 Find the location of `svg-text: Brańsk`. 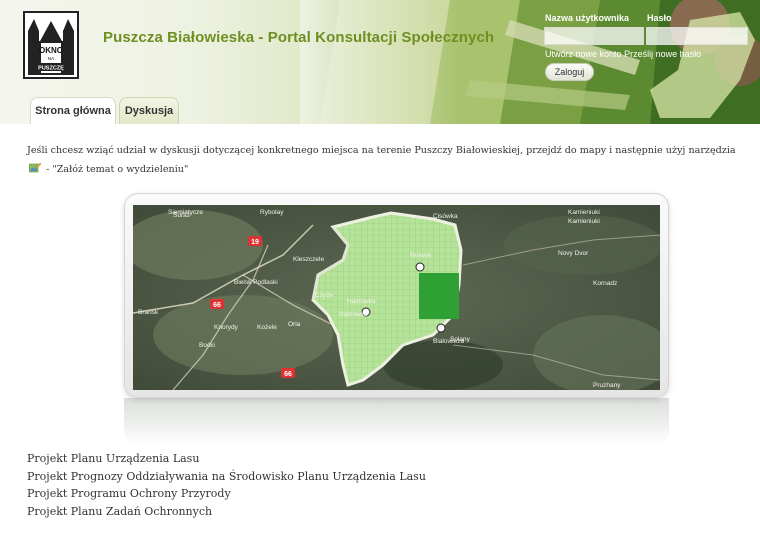

svg-text: Brańsk is located at coordinates (148, 312).